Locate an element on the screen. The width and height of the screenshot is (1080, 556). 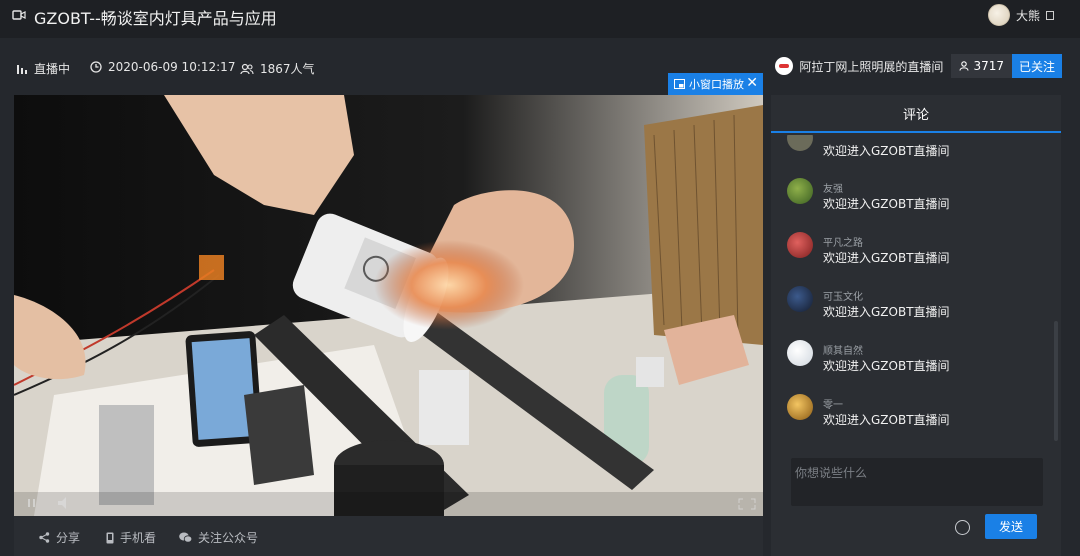
anchor-info: 阿拉丁网上照明展的直播间 3717 已关注 is located at coordinates (918, 66).